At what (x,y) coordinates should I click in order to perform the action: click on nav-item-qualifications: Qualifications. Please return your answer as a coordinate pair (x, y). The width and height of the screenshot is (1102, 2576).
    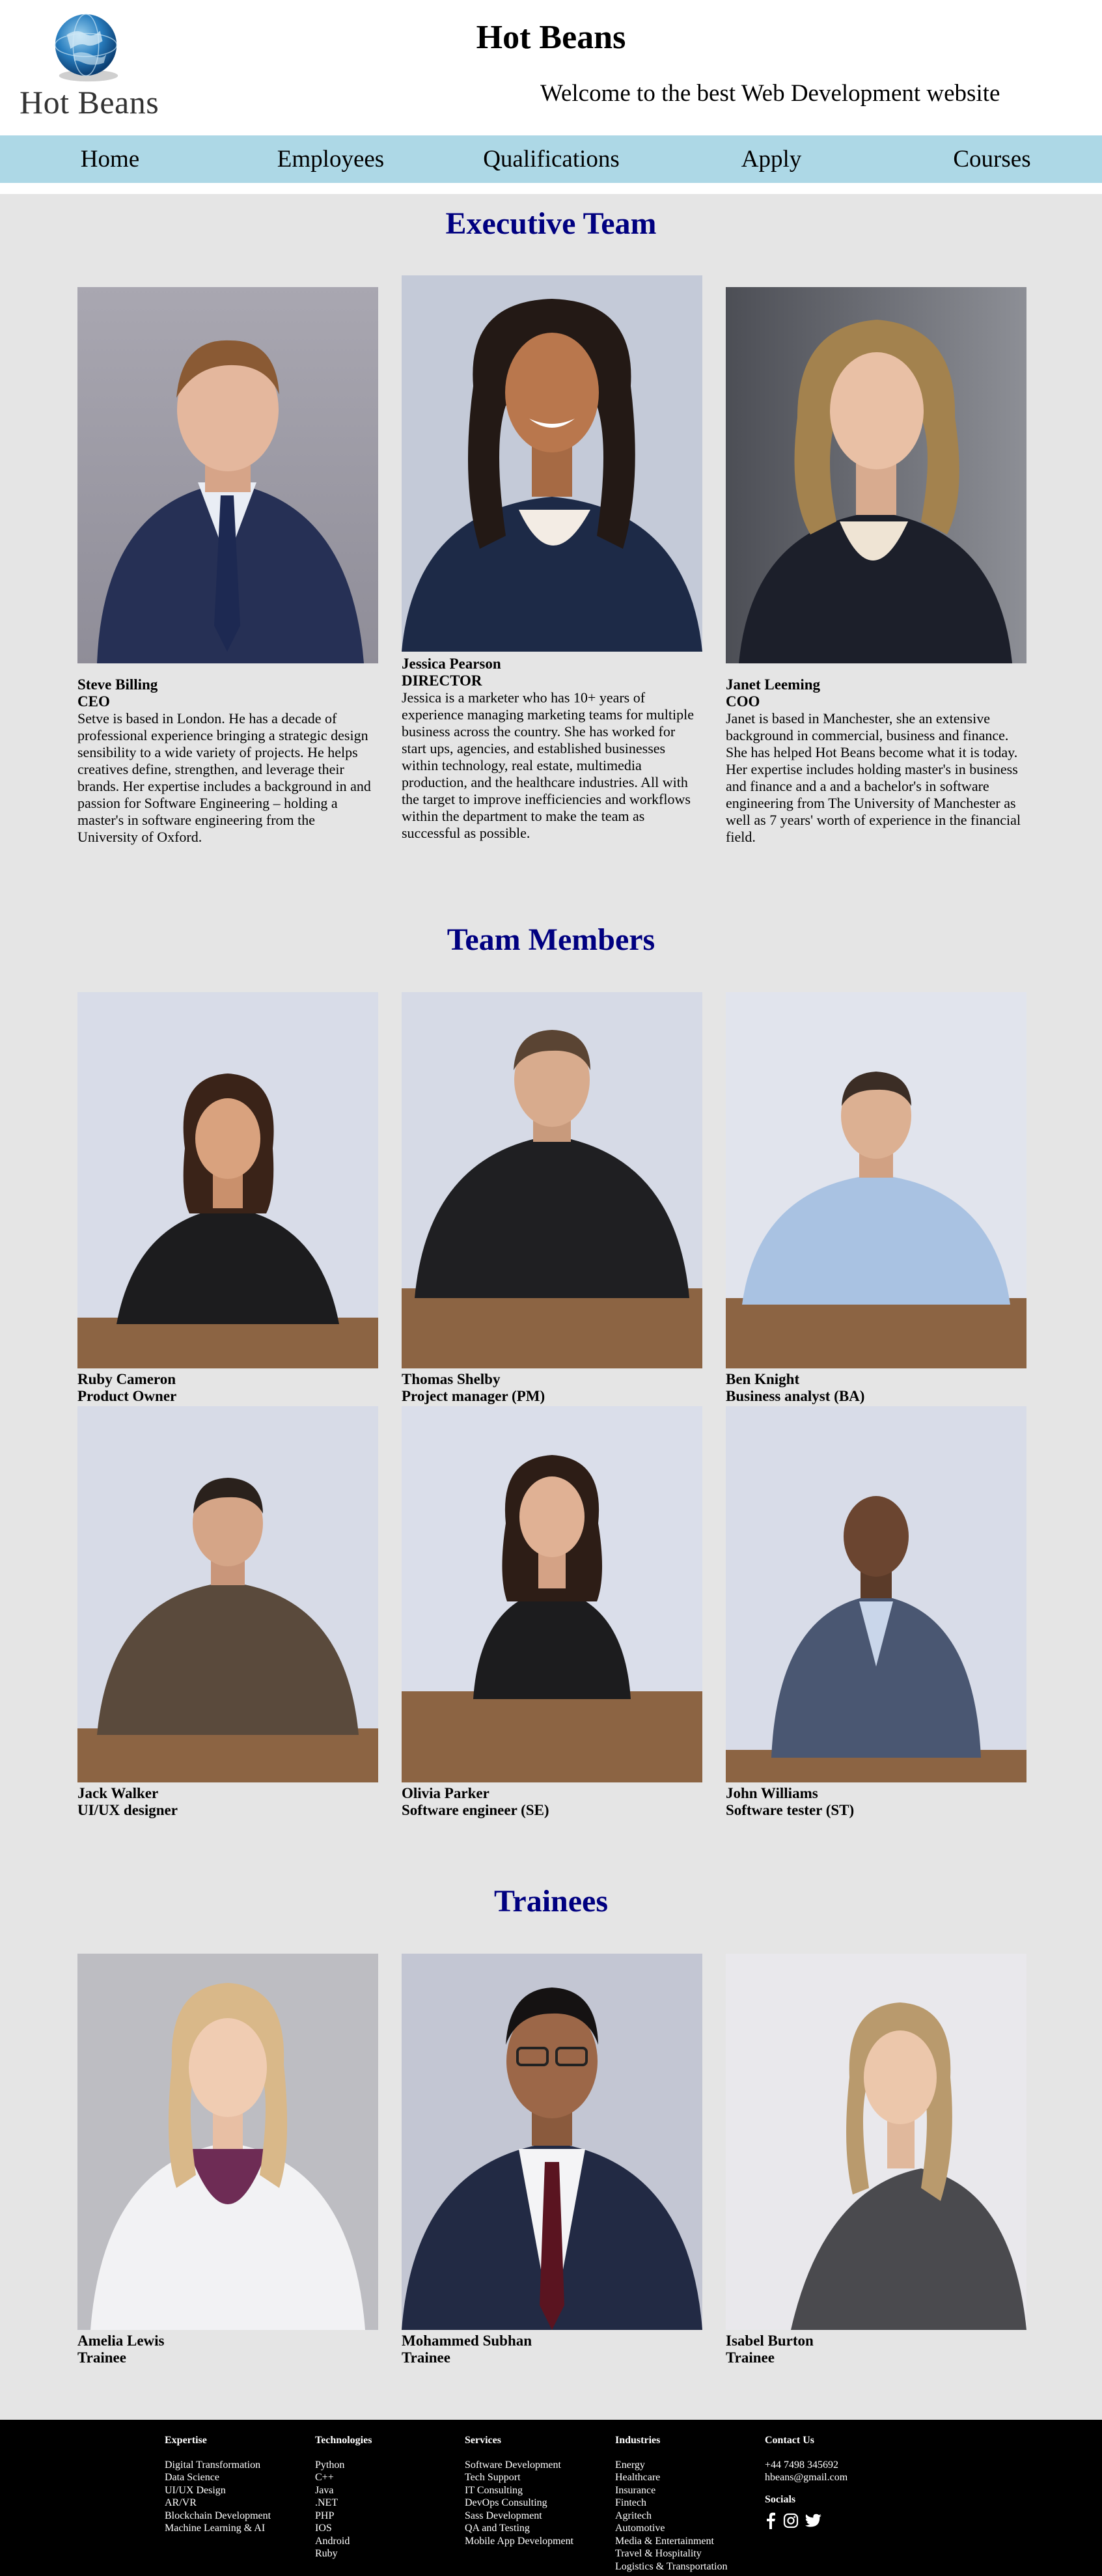
    Looking at the image, I should click on (551, 159).